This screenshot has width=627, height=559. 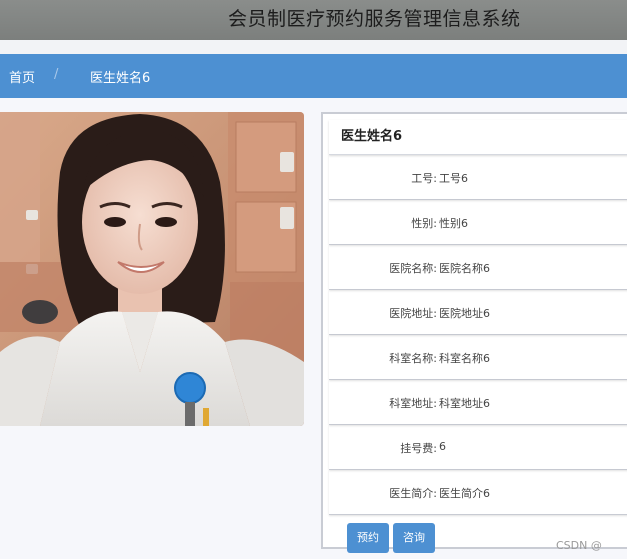 I want to click on info-row-department-name: 科室名称: 科室名称6, so click(x=478, y=357).